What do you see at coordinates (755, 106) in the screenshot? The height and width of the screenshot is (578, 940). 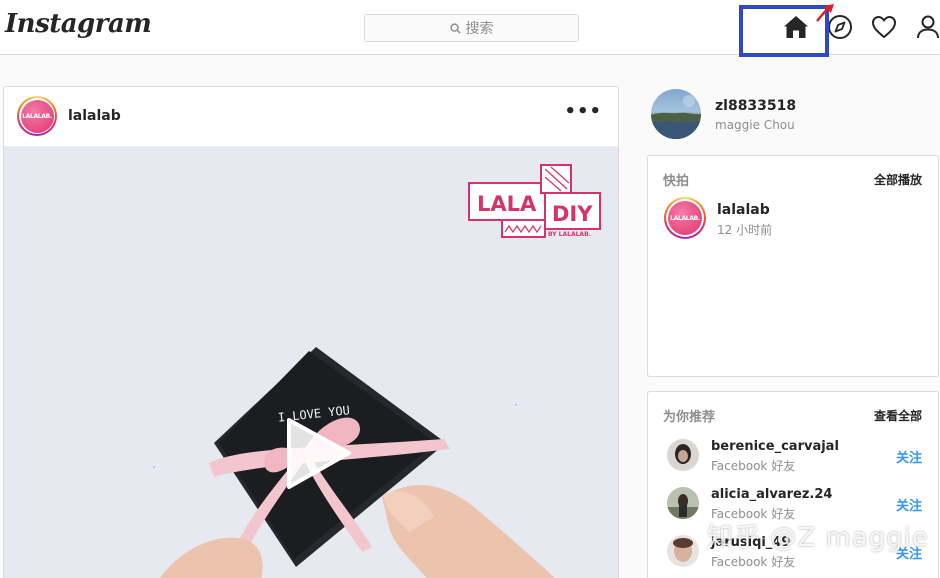 I see `profile-username: zl8833518` at bounding box center [755, 106].